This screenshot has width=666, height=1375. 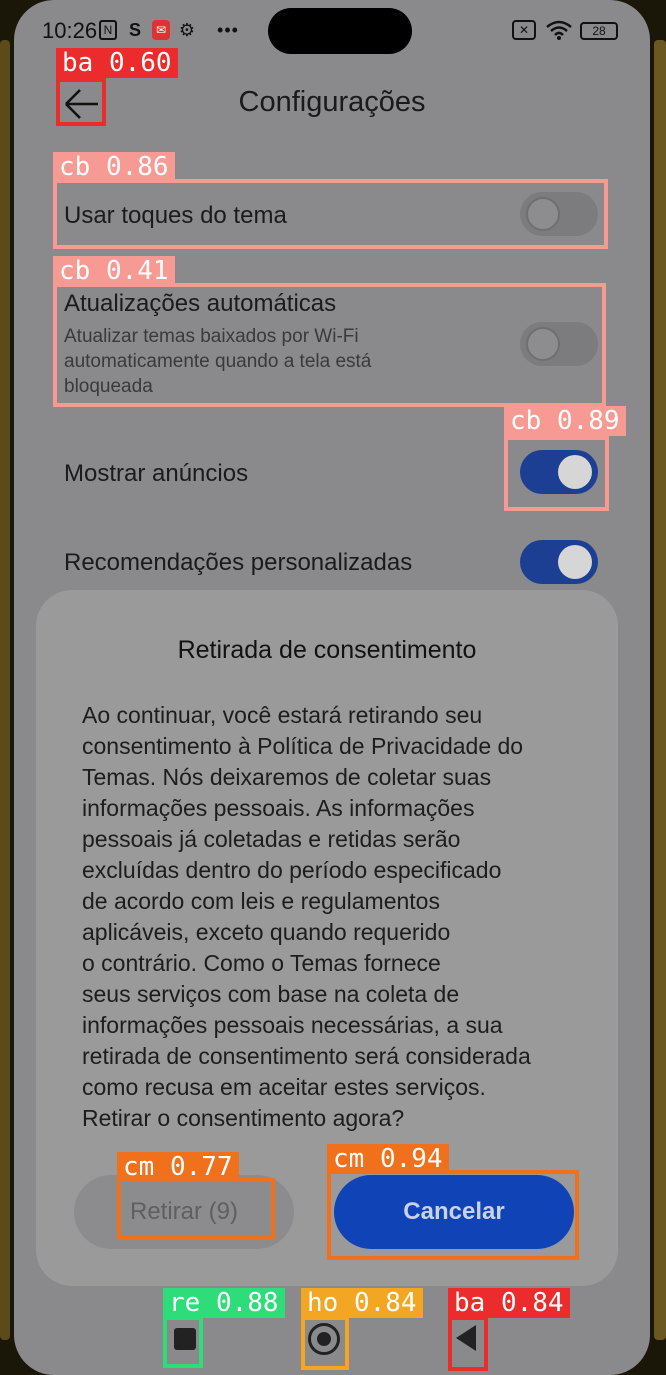 I want to click on personalized-recs-toggle, so click(x=559, y=562).